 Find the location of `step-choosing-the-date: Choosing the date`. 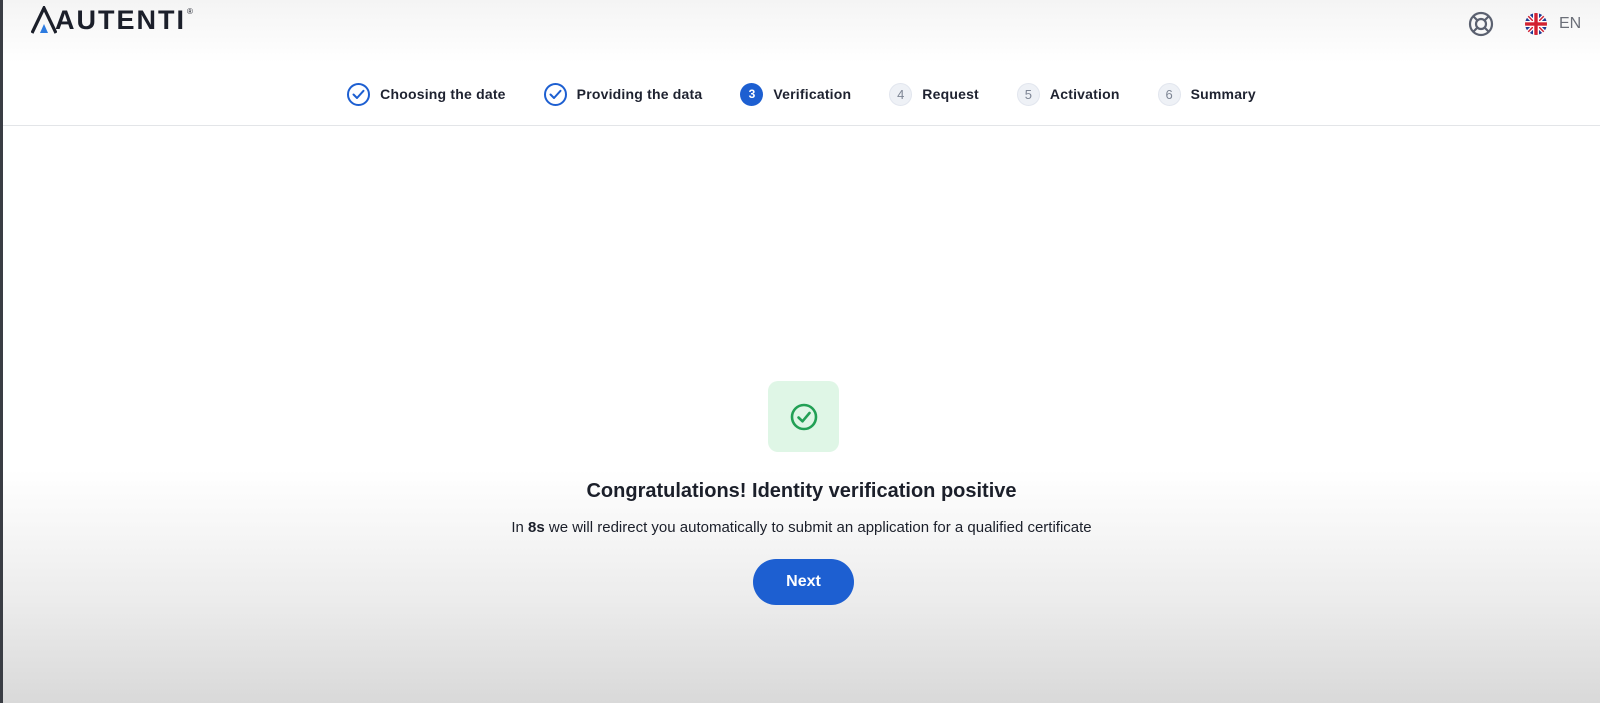

step-choosing-the-date: Choosing the date is located at coordinates (426, 94).